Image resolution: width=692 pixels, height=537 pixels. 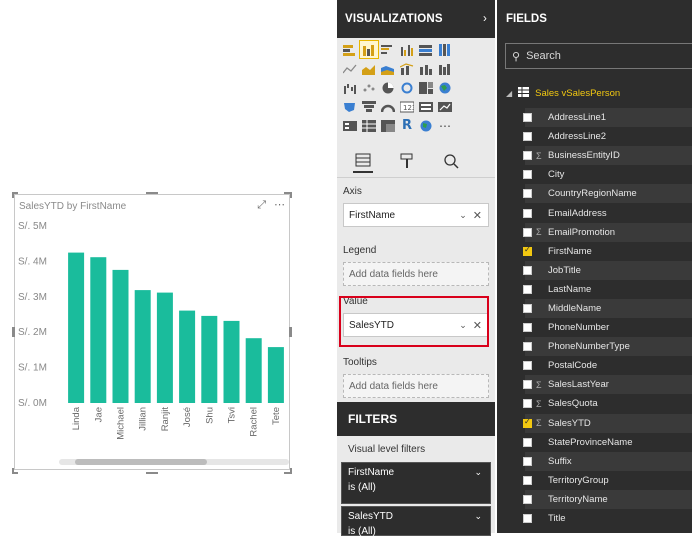 I want to click on clustered-bar-icon, so click(x=388, y=49).